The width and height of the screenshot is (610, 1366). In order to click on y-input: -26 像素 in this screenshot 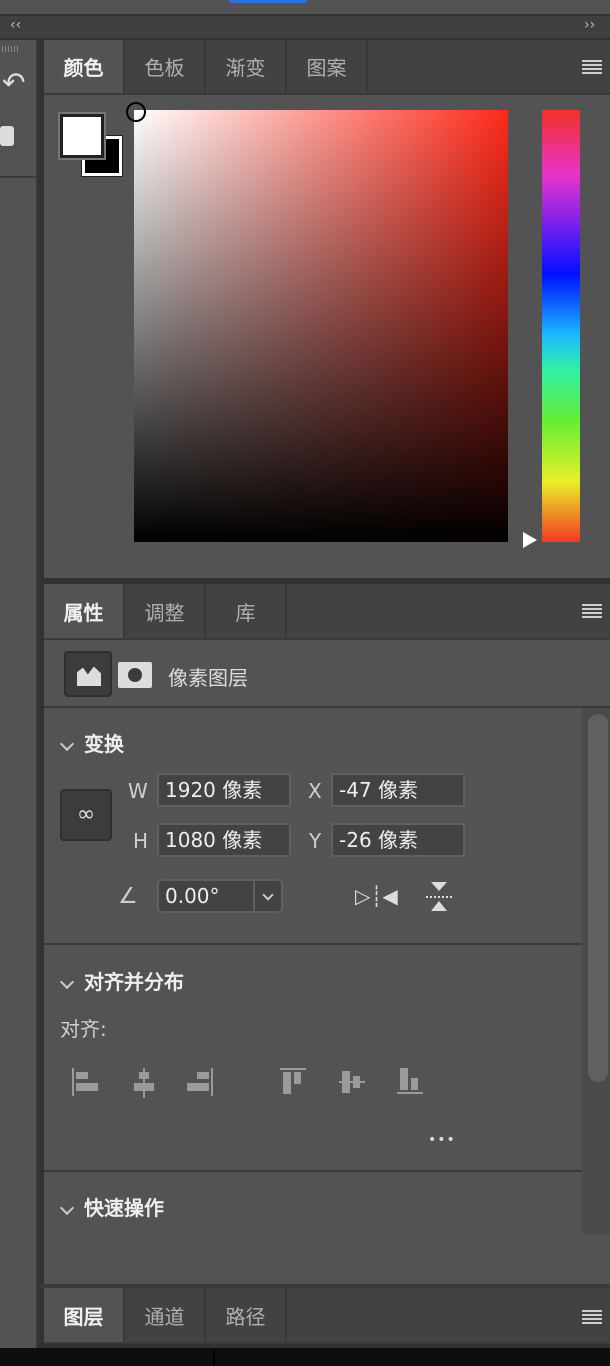, I will do `click(398, 840)`.